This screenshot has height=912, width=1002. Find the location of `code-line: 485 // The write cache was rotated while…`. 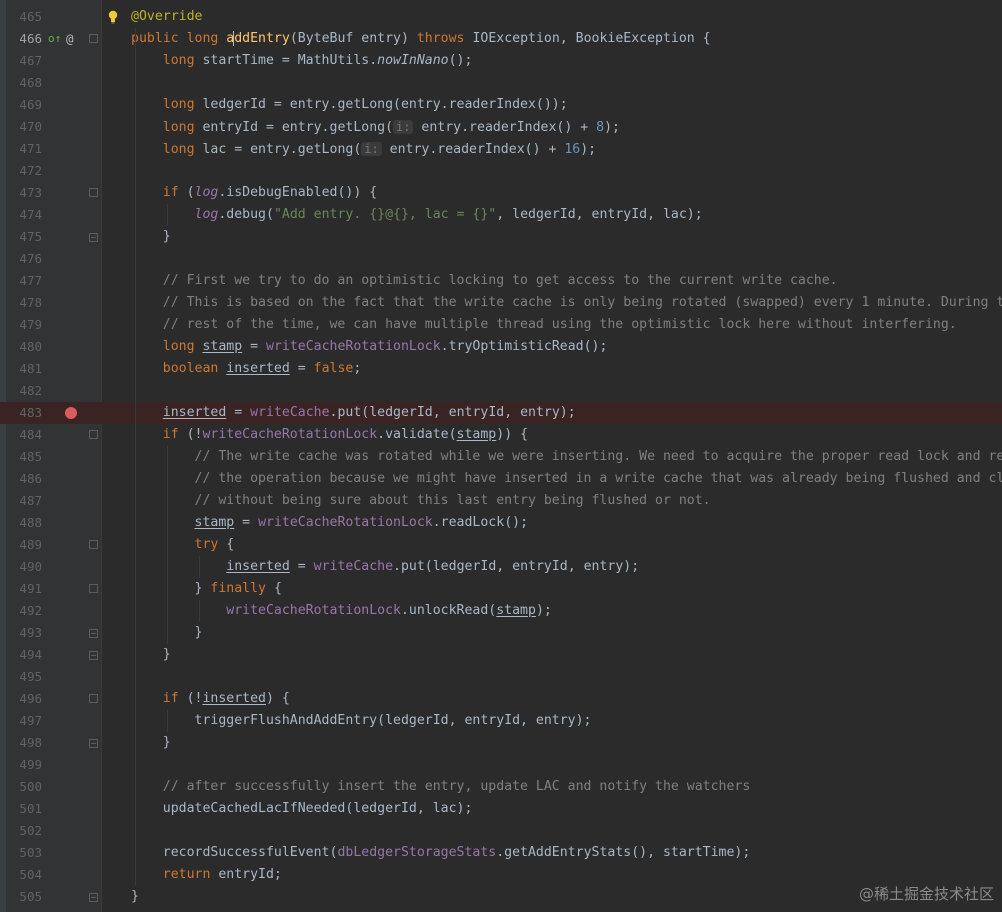

code-line: 485 // The write cache was rotated while… is located at coordinates (501, 457).